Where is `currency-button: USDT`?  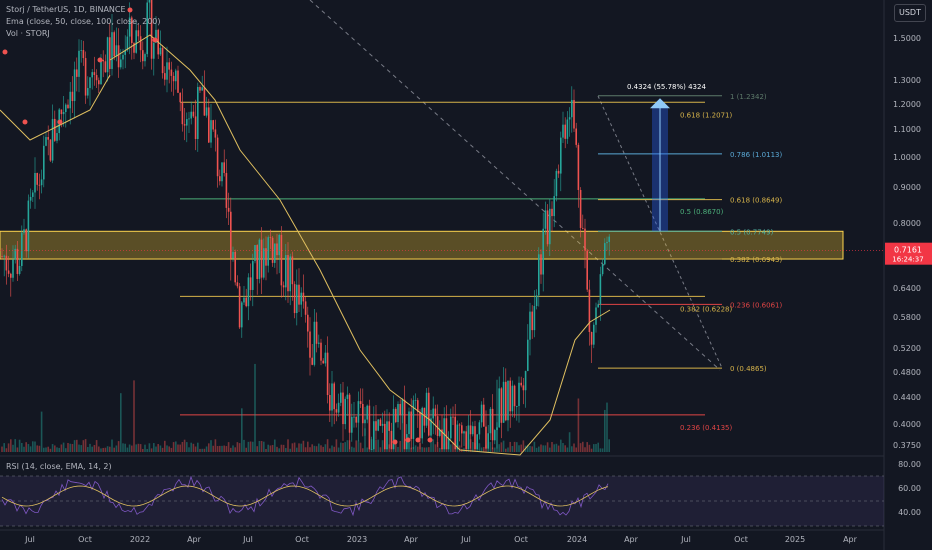
currency-button: USDT is located at coordinates (910, 13).